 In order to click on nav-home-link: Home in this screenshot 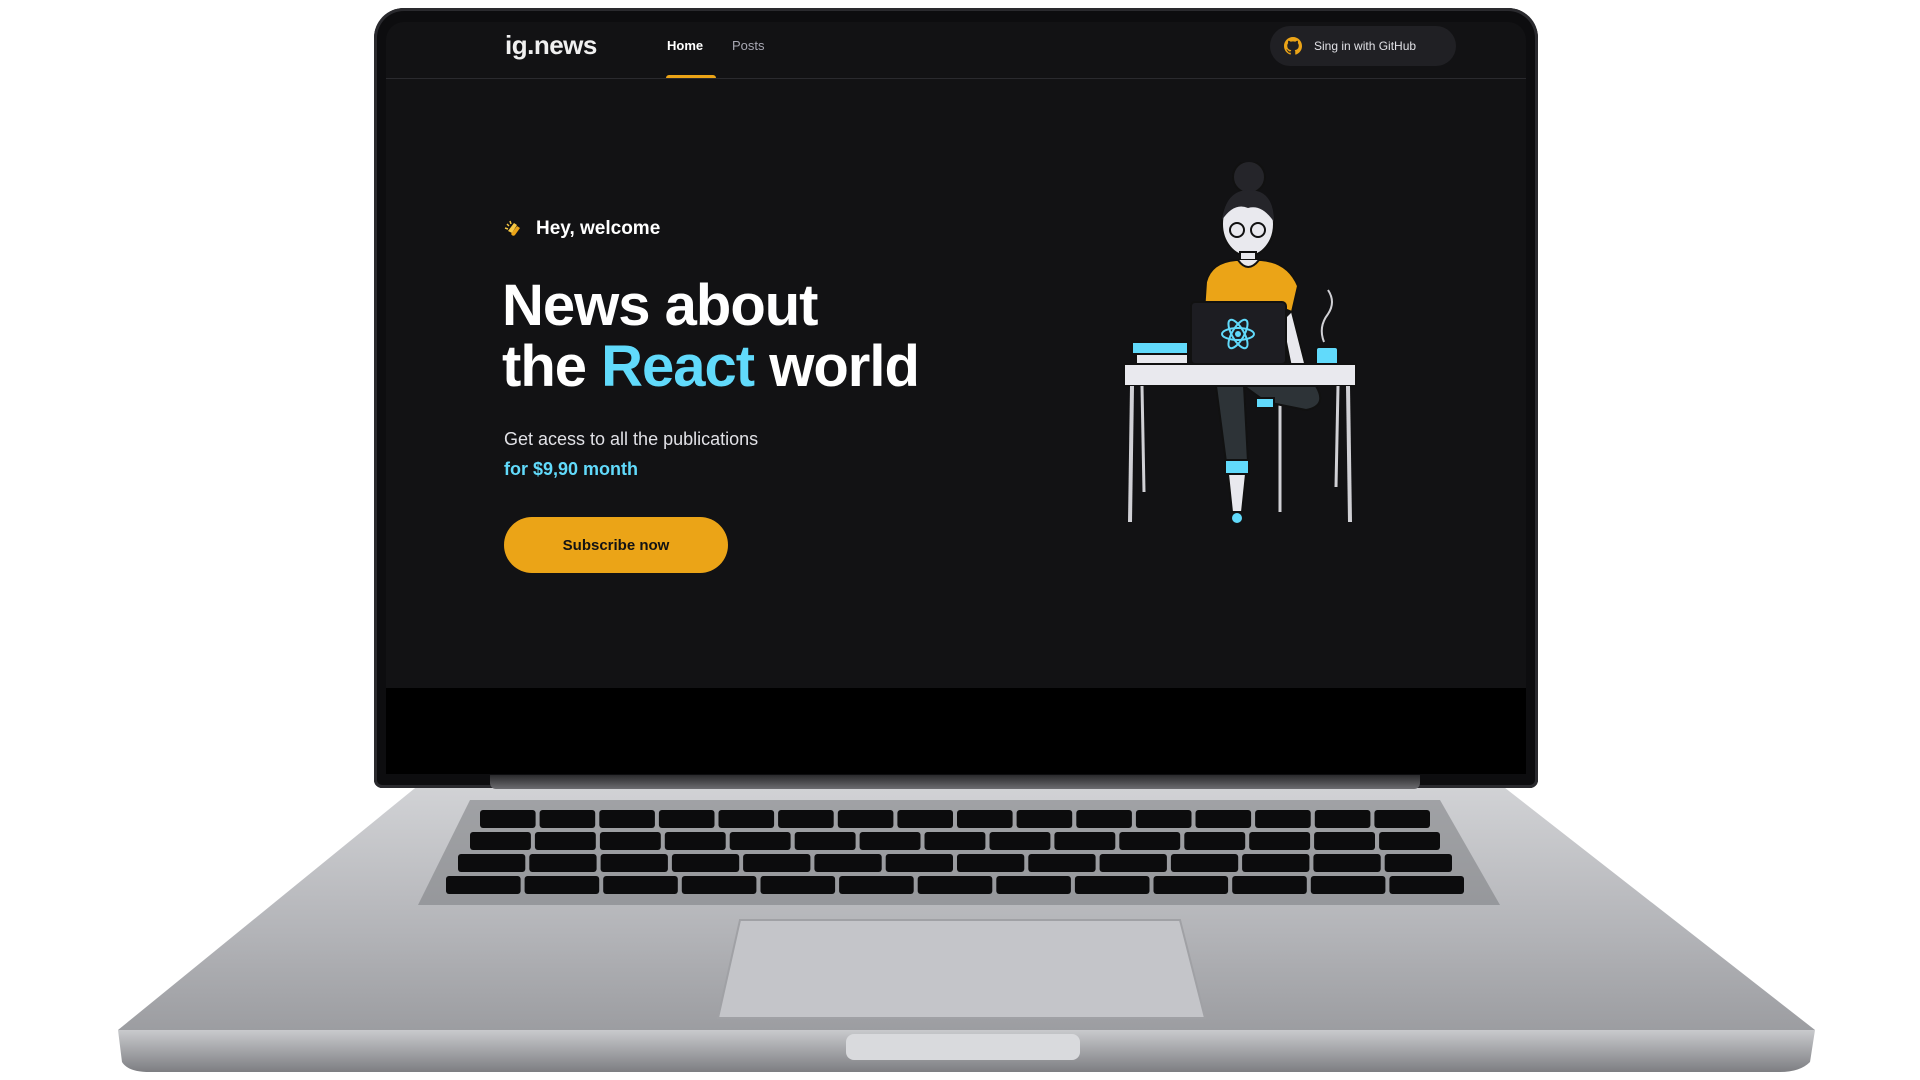, I will do `click(685, 45)`.